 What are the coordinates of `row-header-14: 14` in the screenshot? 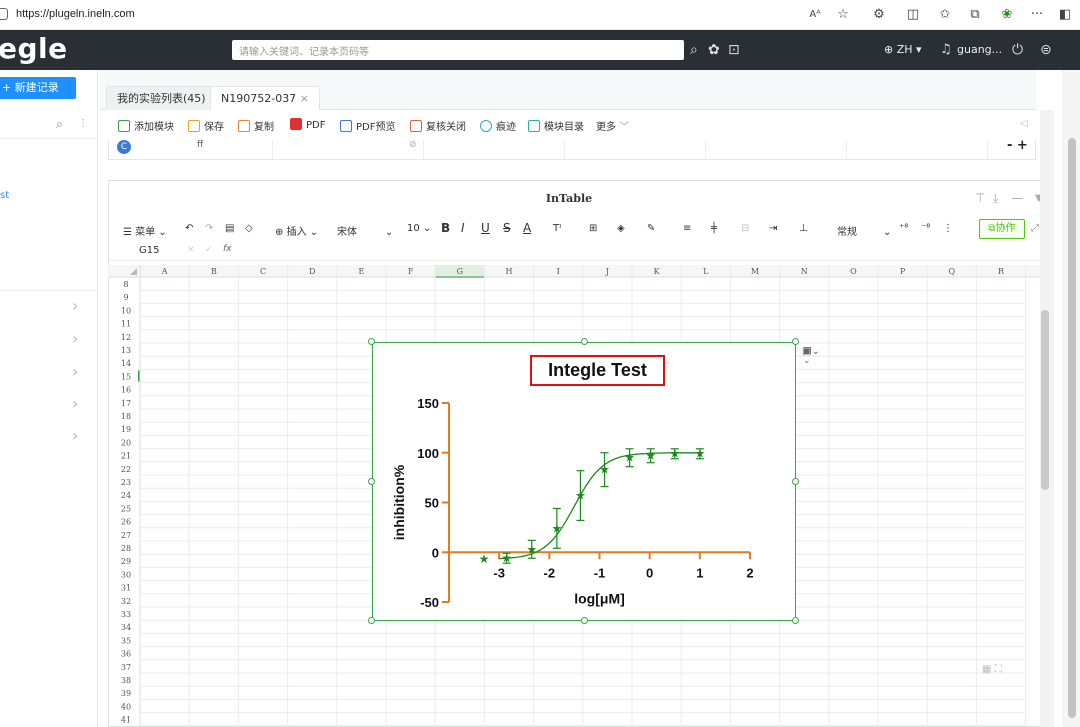 It's located at (126, 363).